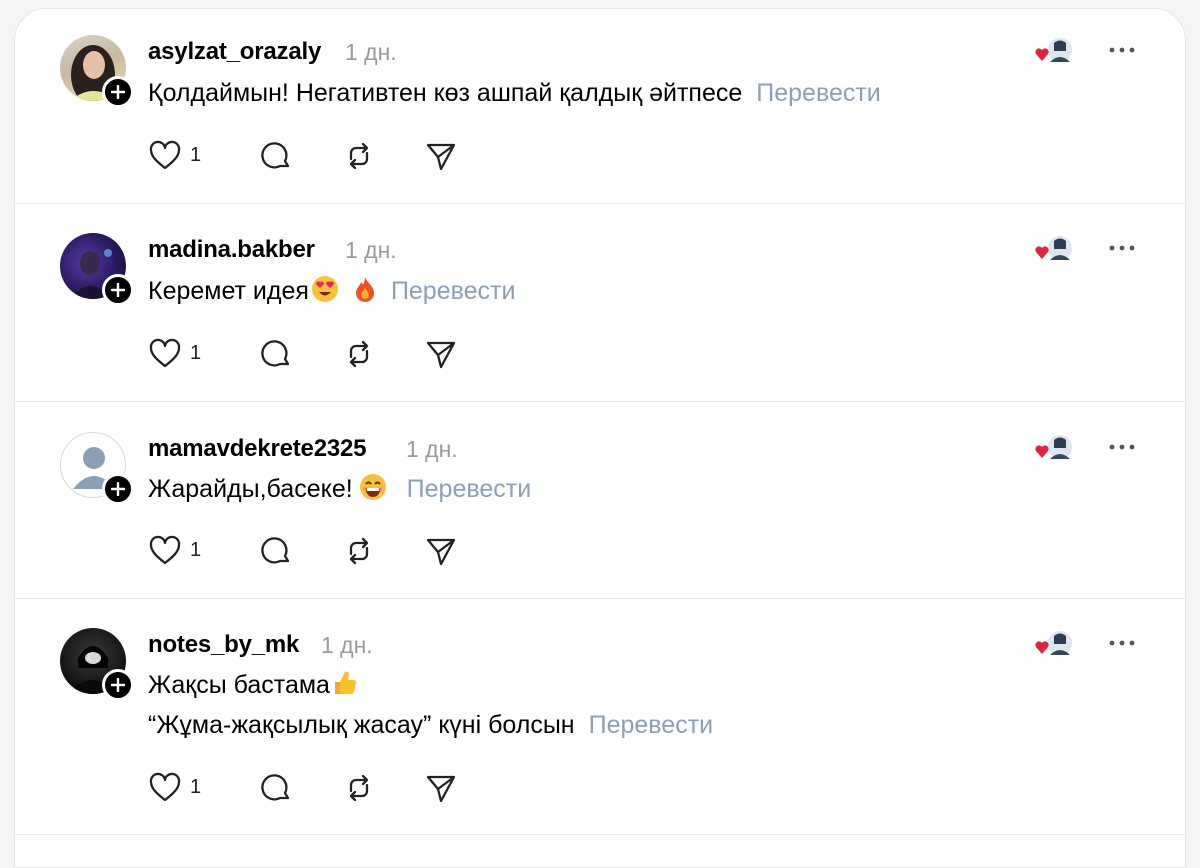 This screenshot has height=868, width=1200. What do you see at coordinates (231, 250) in the screenshot?
I see `username: madina.bakber` at bounding box center [231, 250].